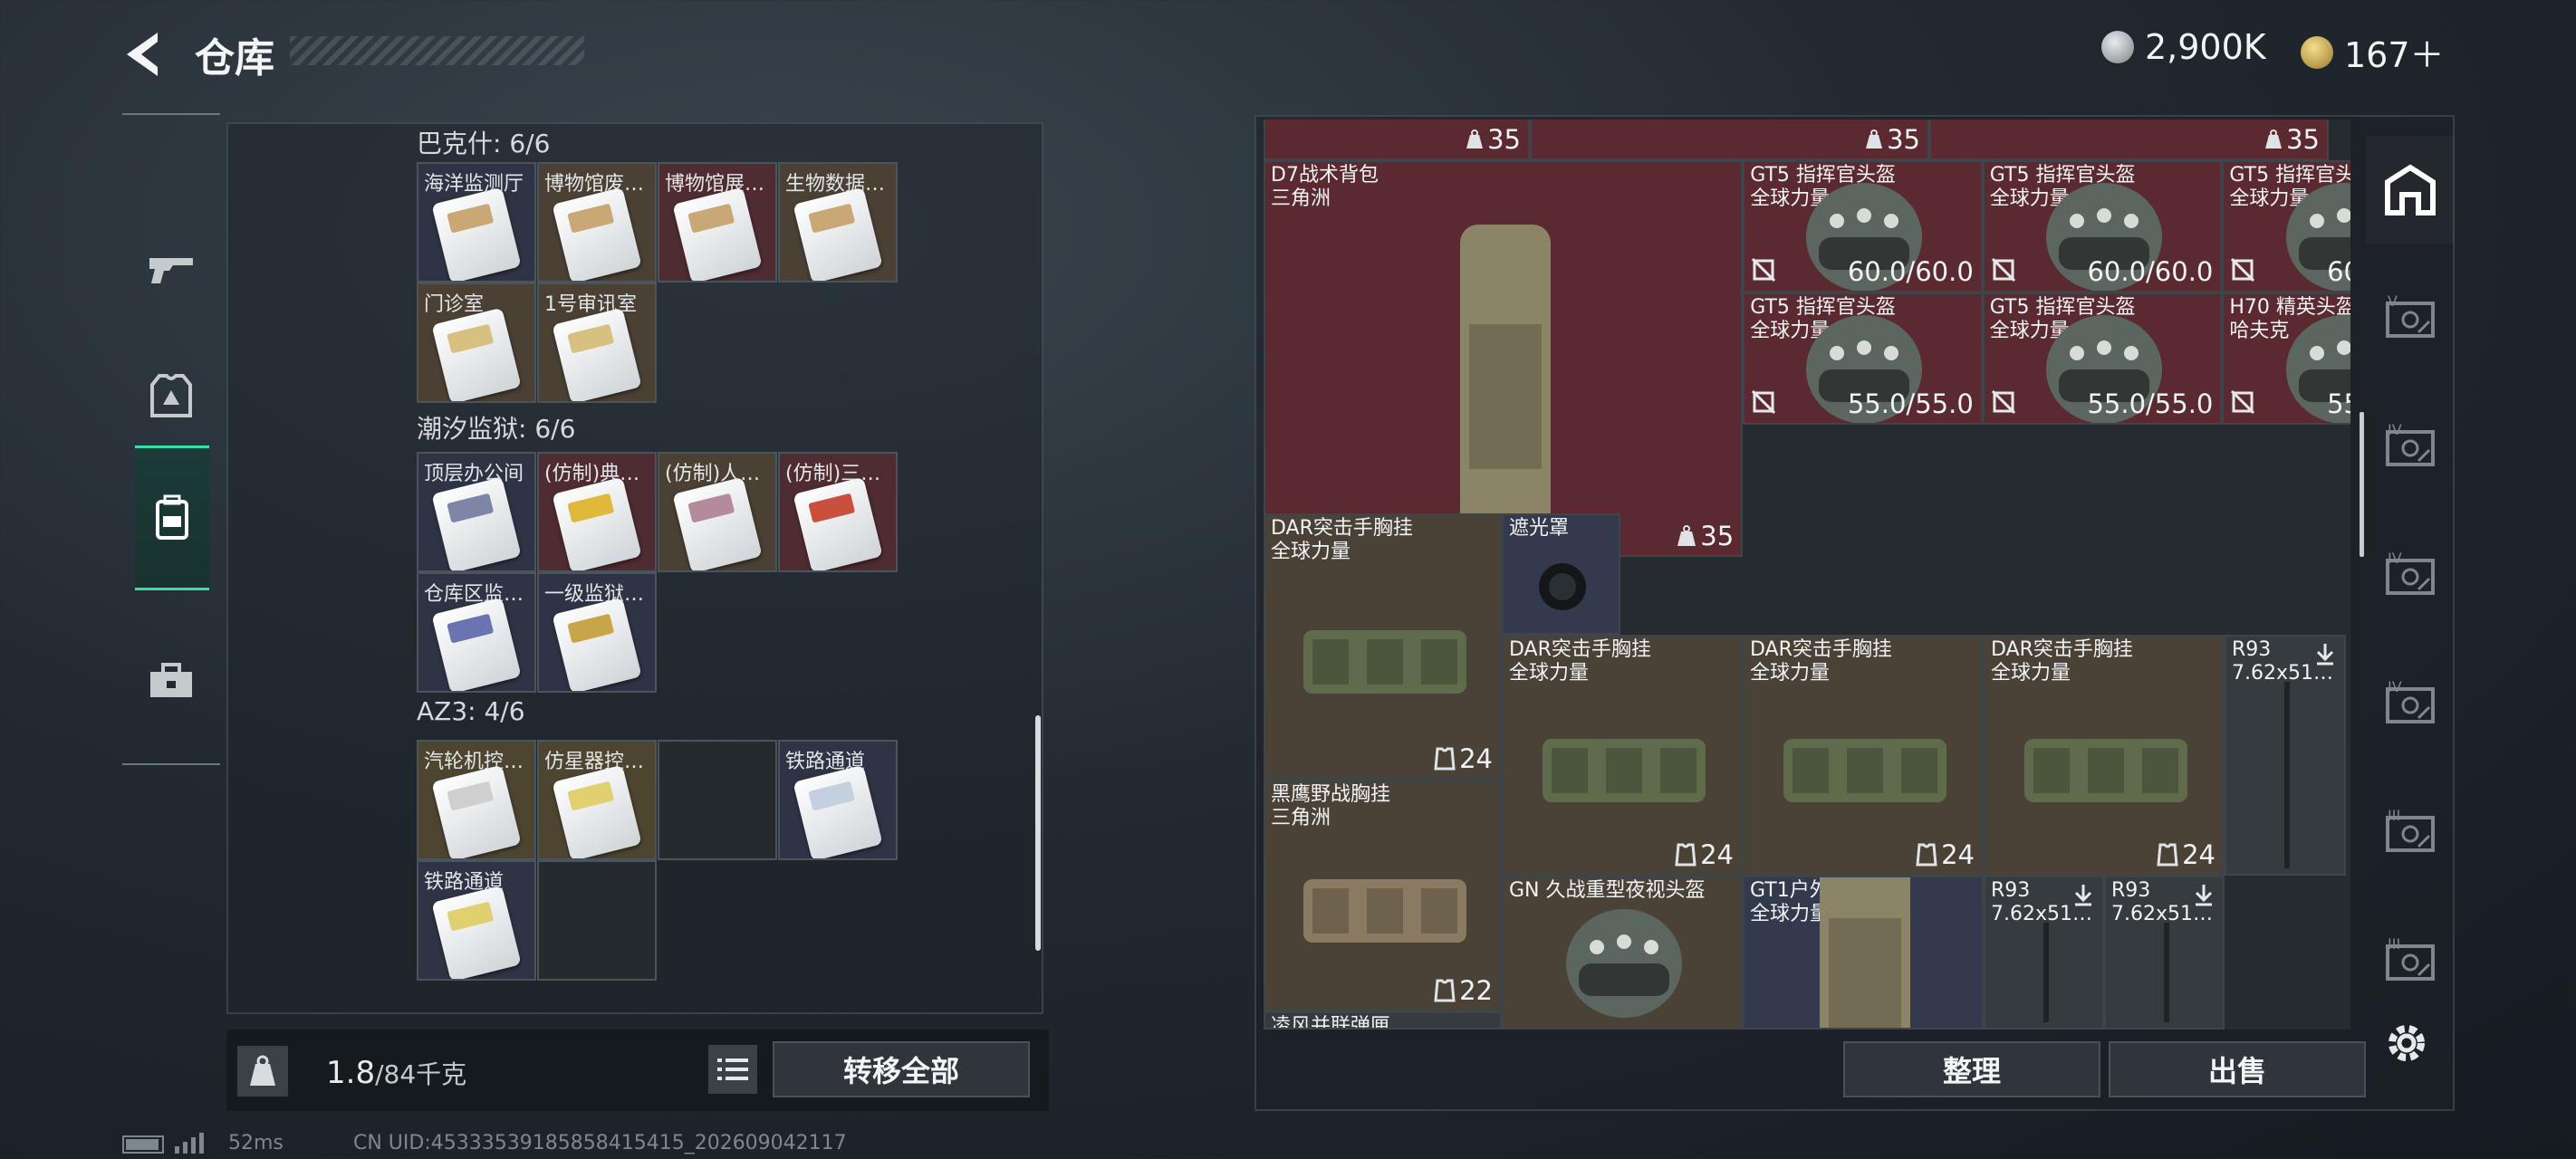 Image resolution: width=2576 pixels, height=1159 pixels. Describe the element at coordinates (1622, 953) in the screenshot. I see `storage-item: GN 久战重型夜视头盔` at that location.